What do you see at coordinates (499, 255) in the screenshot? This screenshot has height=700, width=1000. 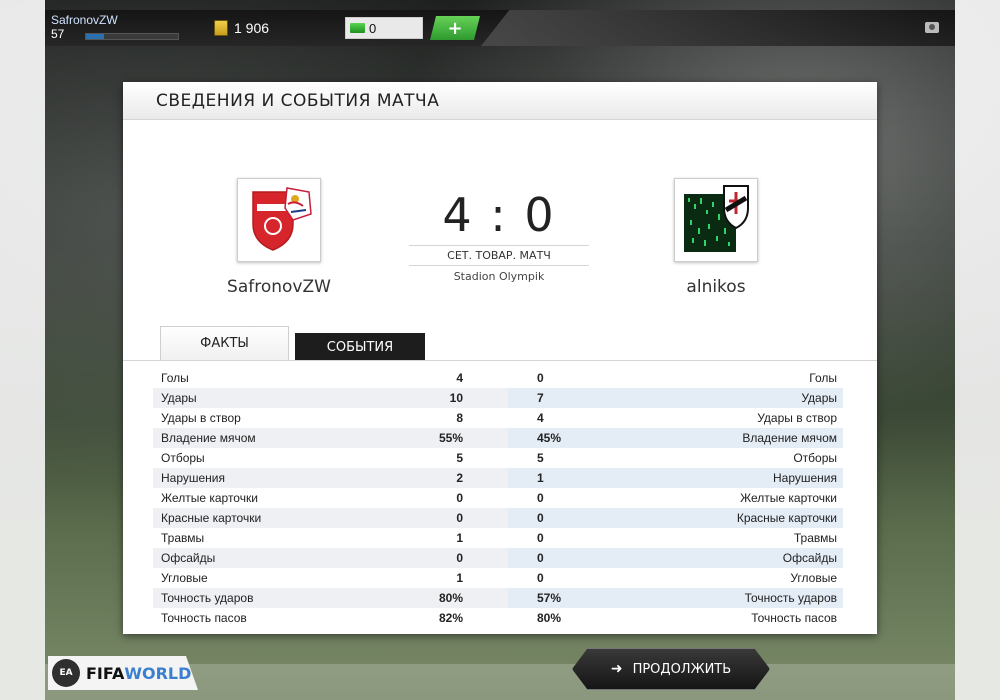 I see `match-type: СЕТ. ТОВАР. МАТЧ` at bounding box center [499, 255].